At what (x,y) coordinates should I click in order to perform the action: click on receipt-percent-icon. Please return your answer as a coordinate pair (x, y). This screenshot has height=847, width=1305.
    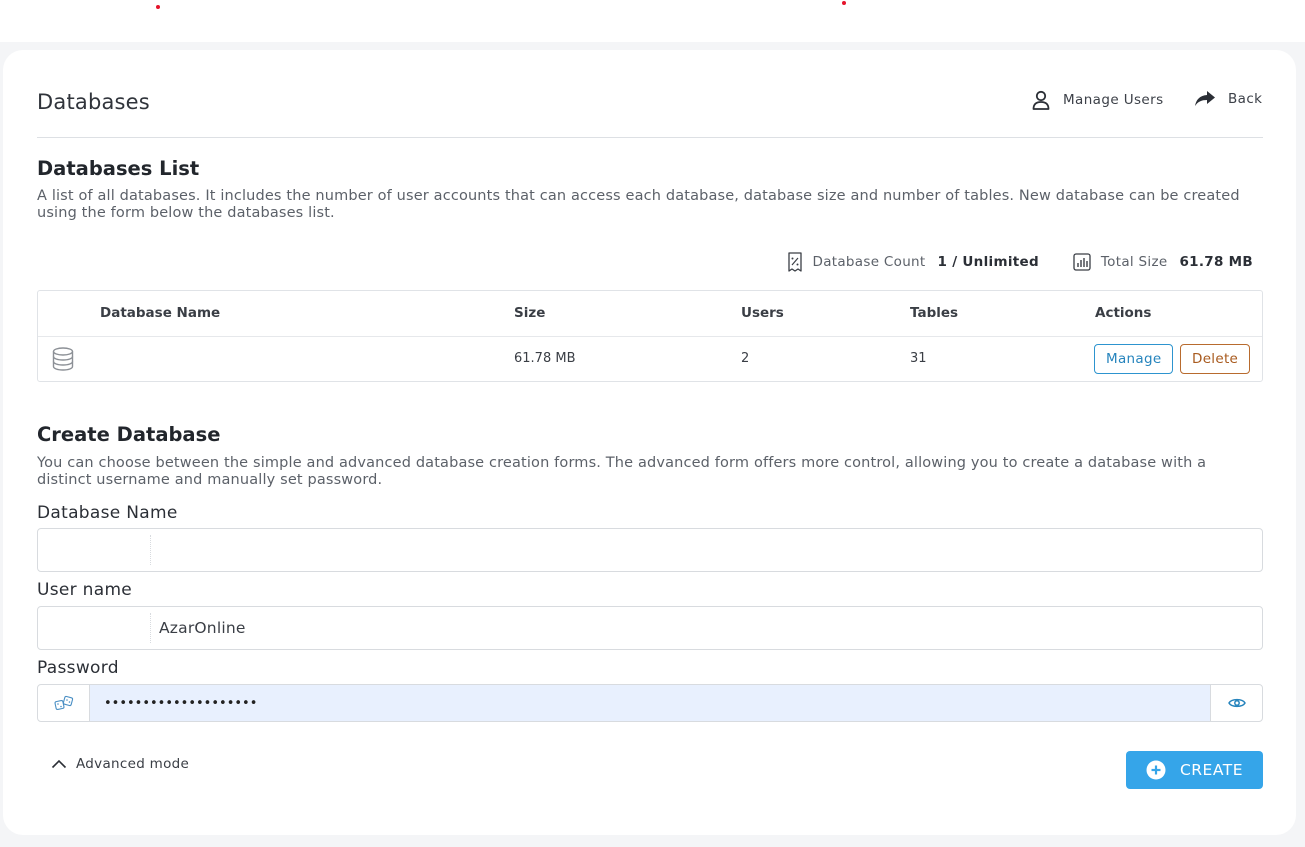
    Looking at the image, I should click on (794, 262).